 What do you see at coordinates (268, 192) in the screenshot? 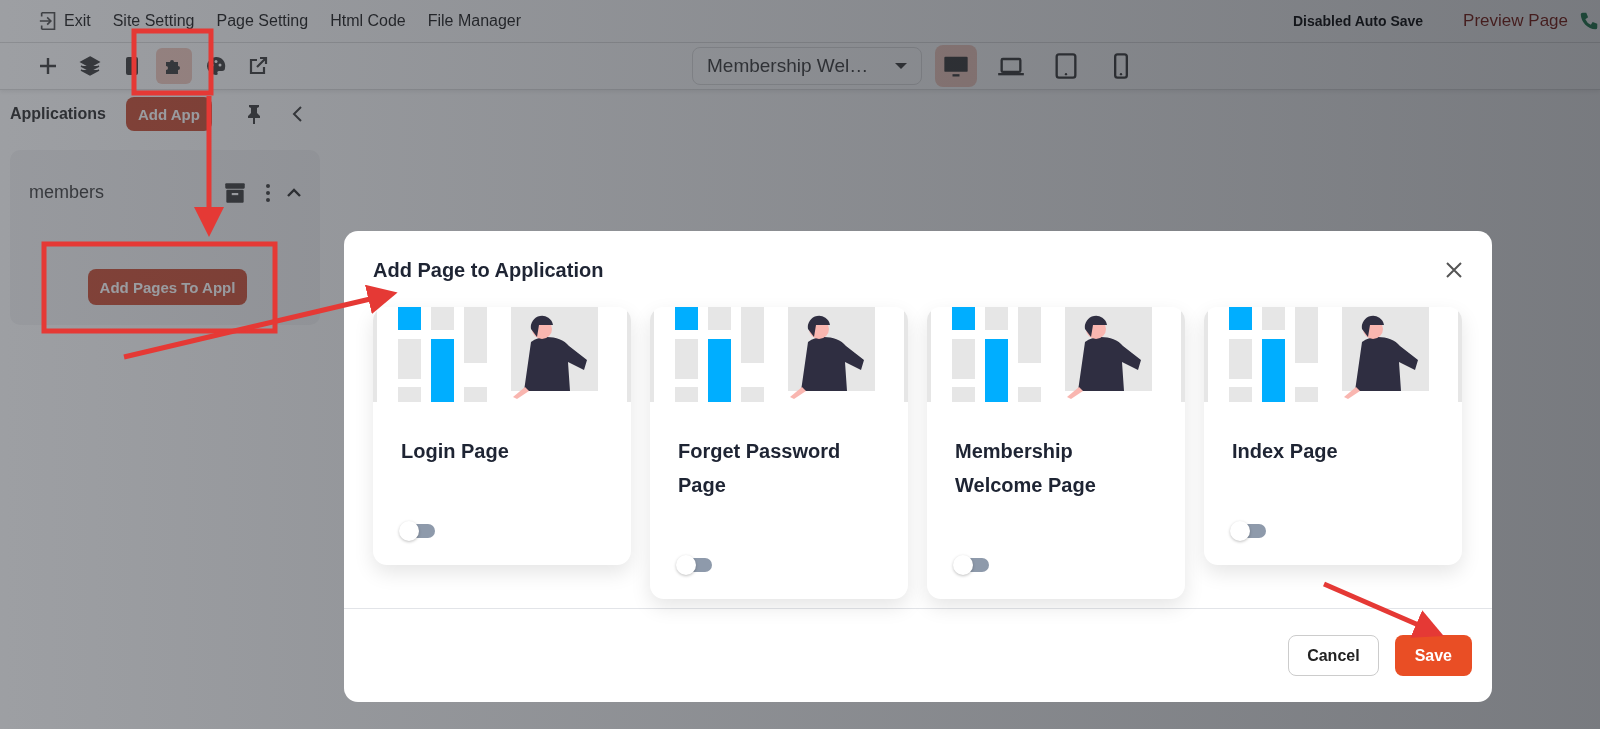
I see `kebab-menu-icon` at bounding box center [268, 192].